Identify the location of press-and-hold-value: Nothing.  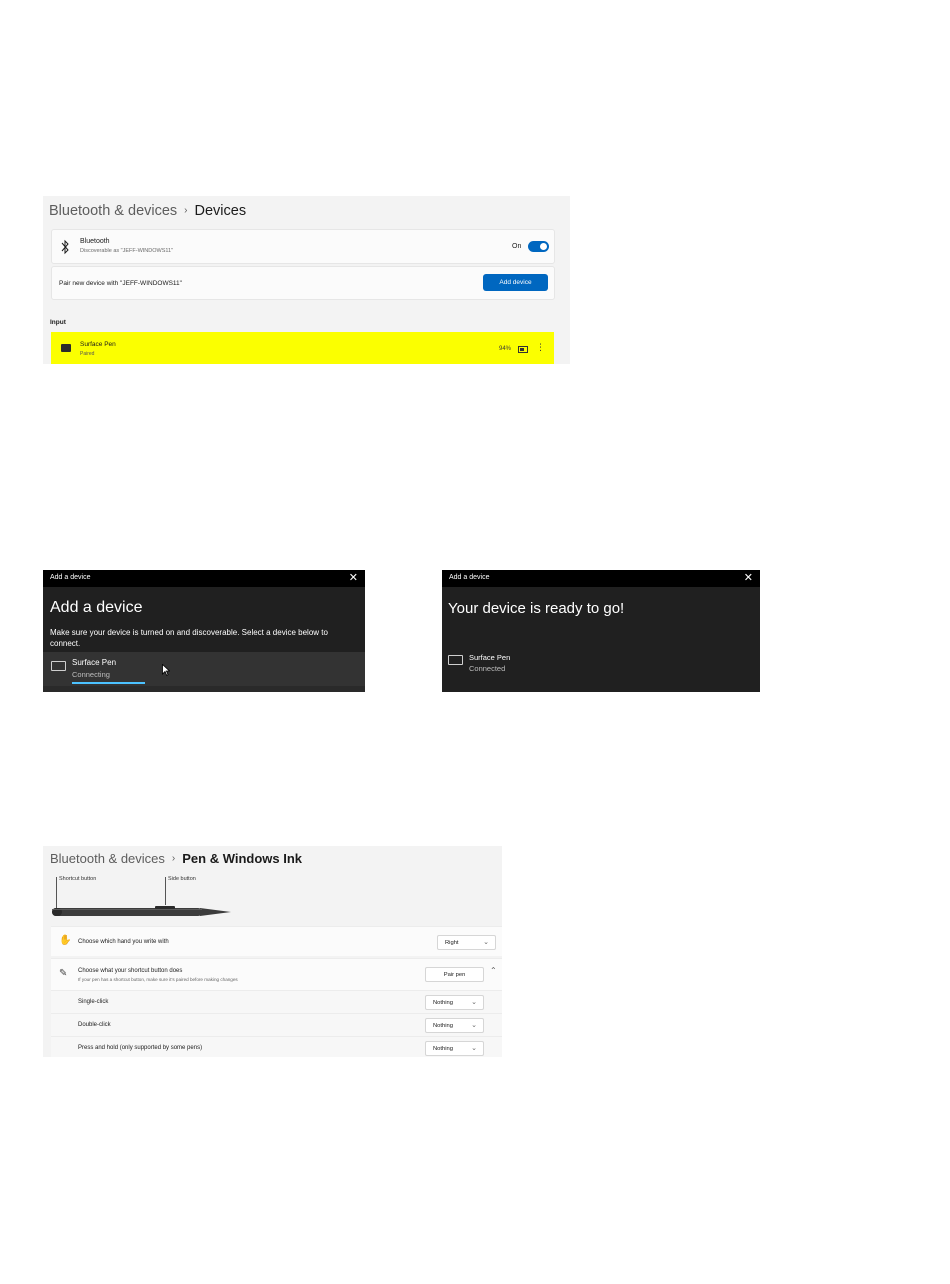
(443, 1049).